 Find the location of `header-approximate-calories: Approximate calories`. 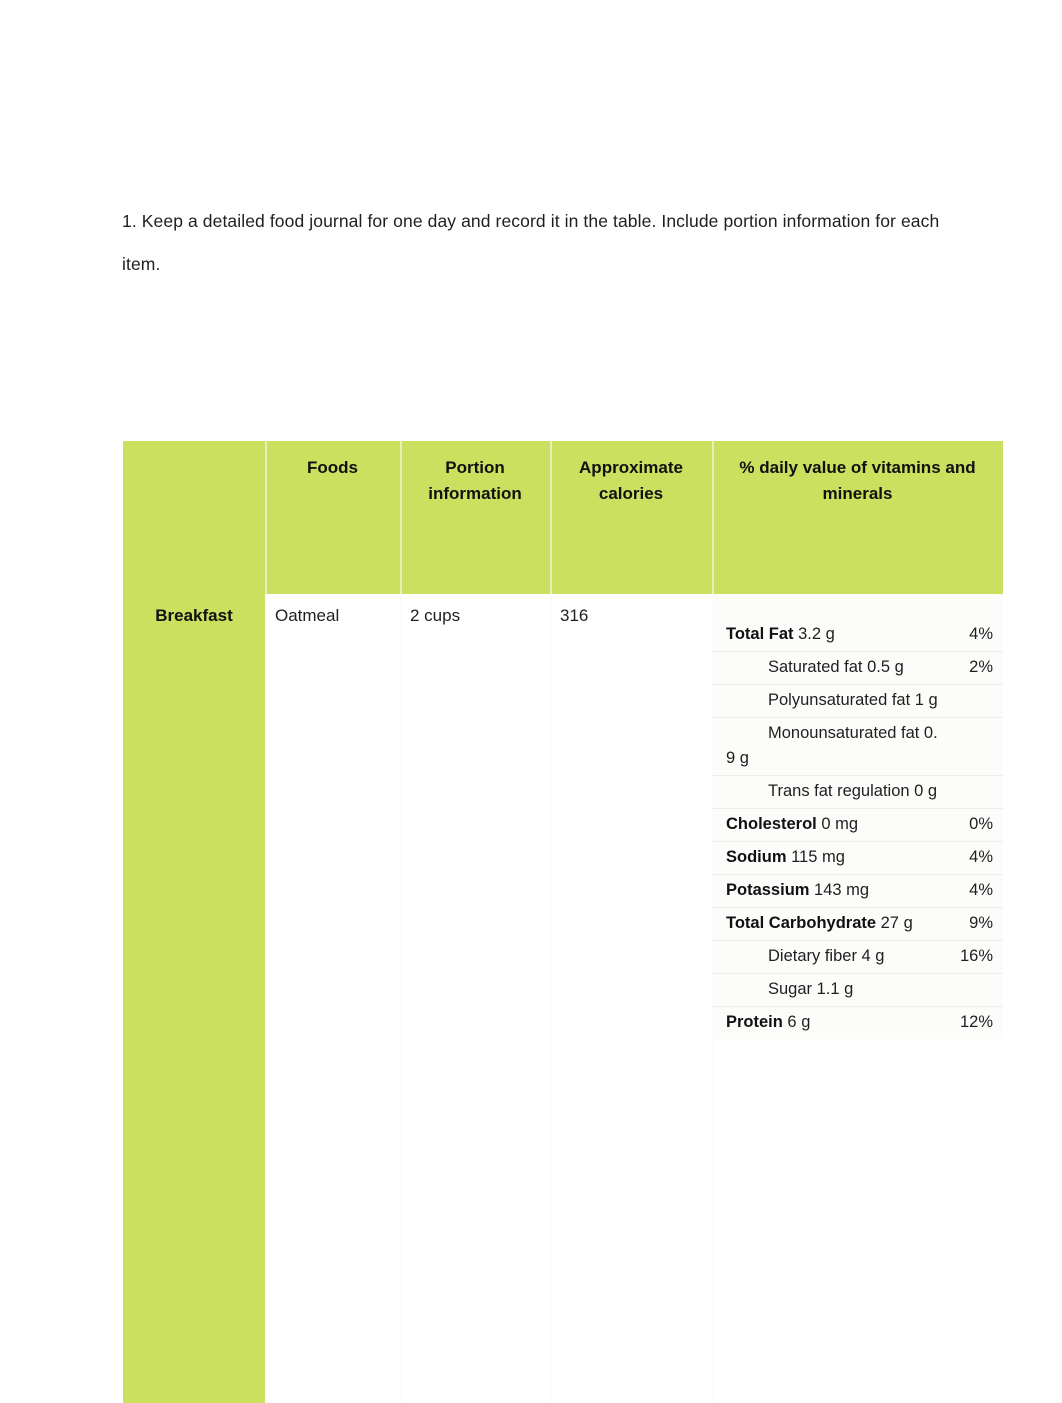

header-approximate-calories: Approximate calories is located at coordinates (631, 517).